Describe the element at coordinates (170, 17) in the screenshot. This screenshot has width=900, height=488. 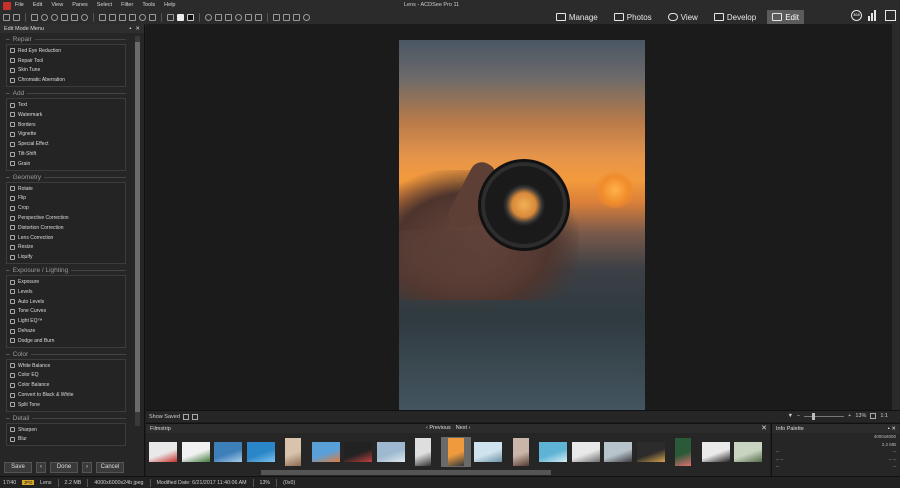
I see `eyedropper-icon` at that location.